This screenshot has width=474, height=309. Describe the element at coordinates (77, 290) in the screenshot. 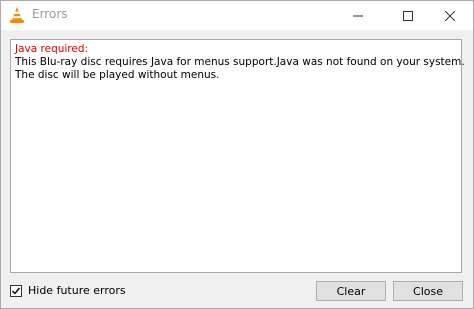

I see `hide-future-errors-label: Hide future errors` at that location.